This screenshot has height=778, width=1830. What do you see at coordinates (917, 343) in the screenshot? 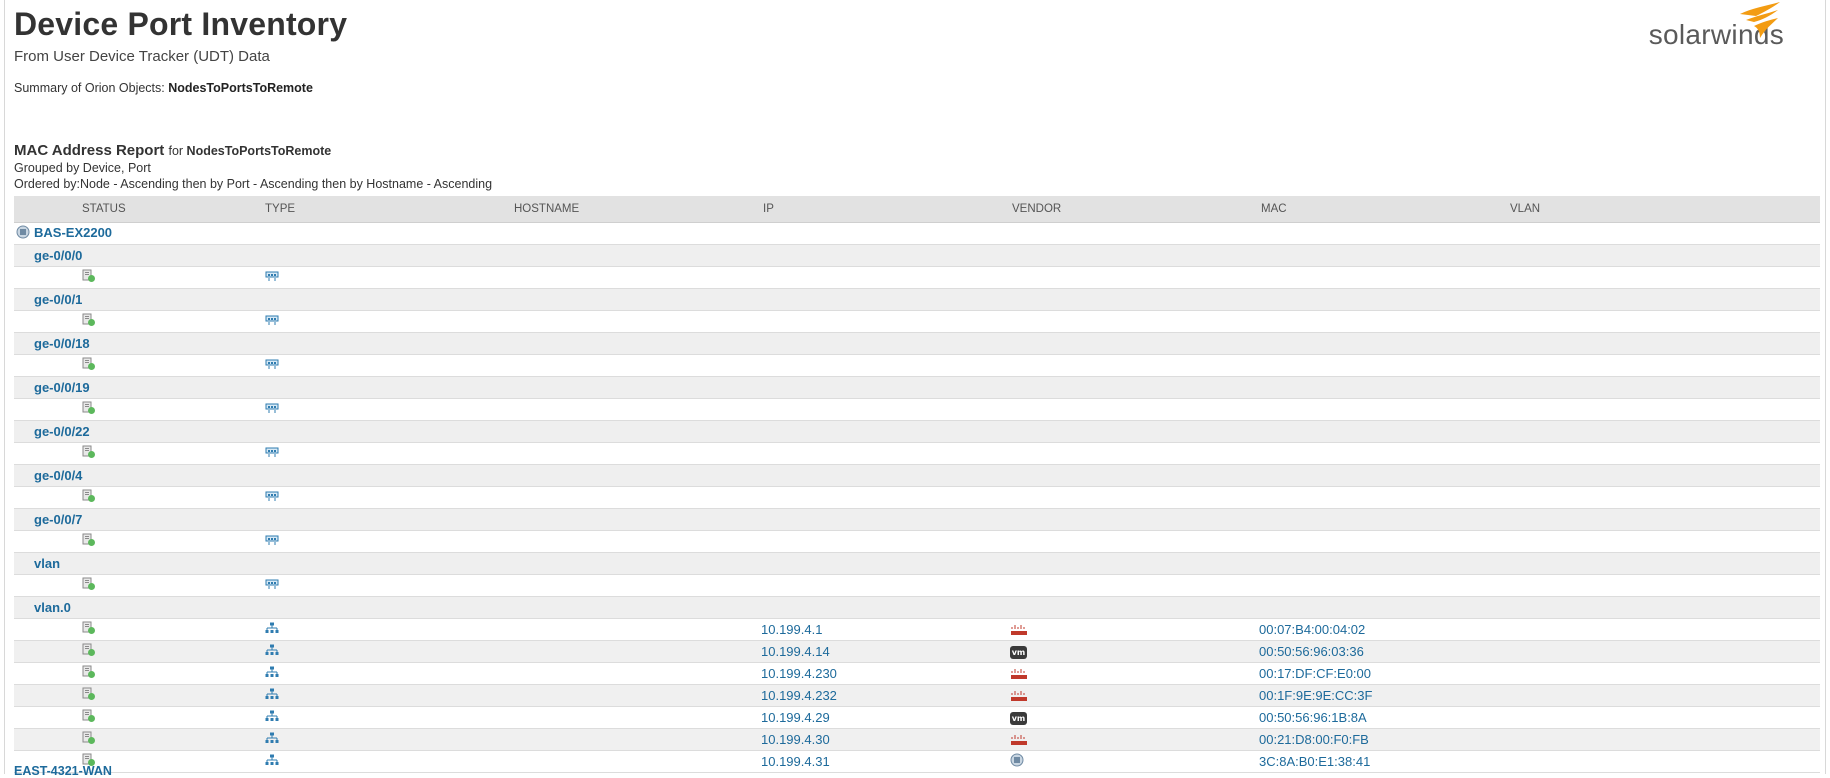
I see `port-name: ge-0/0/18` at bounding box center [917, 343].